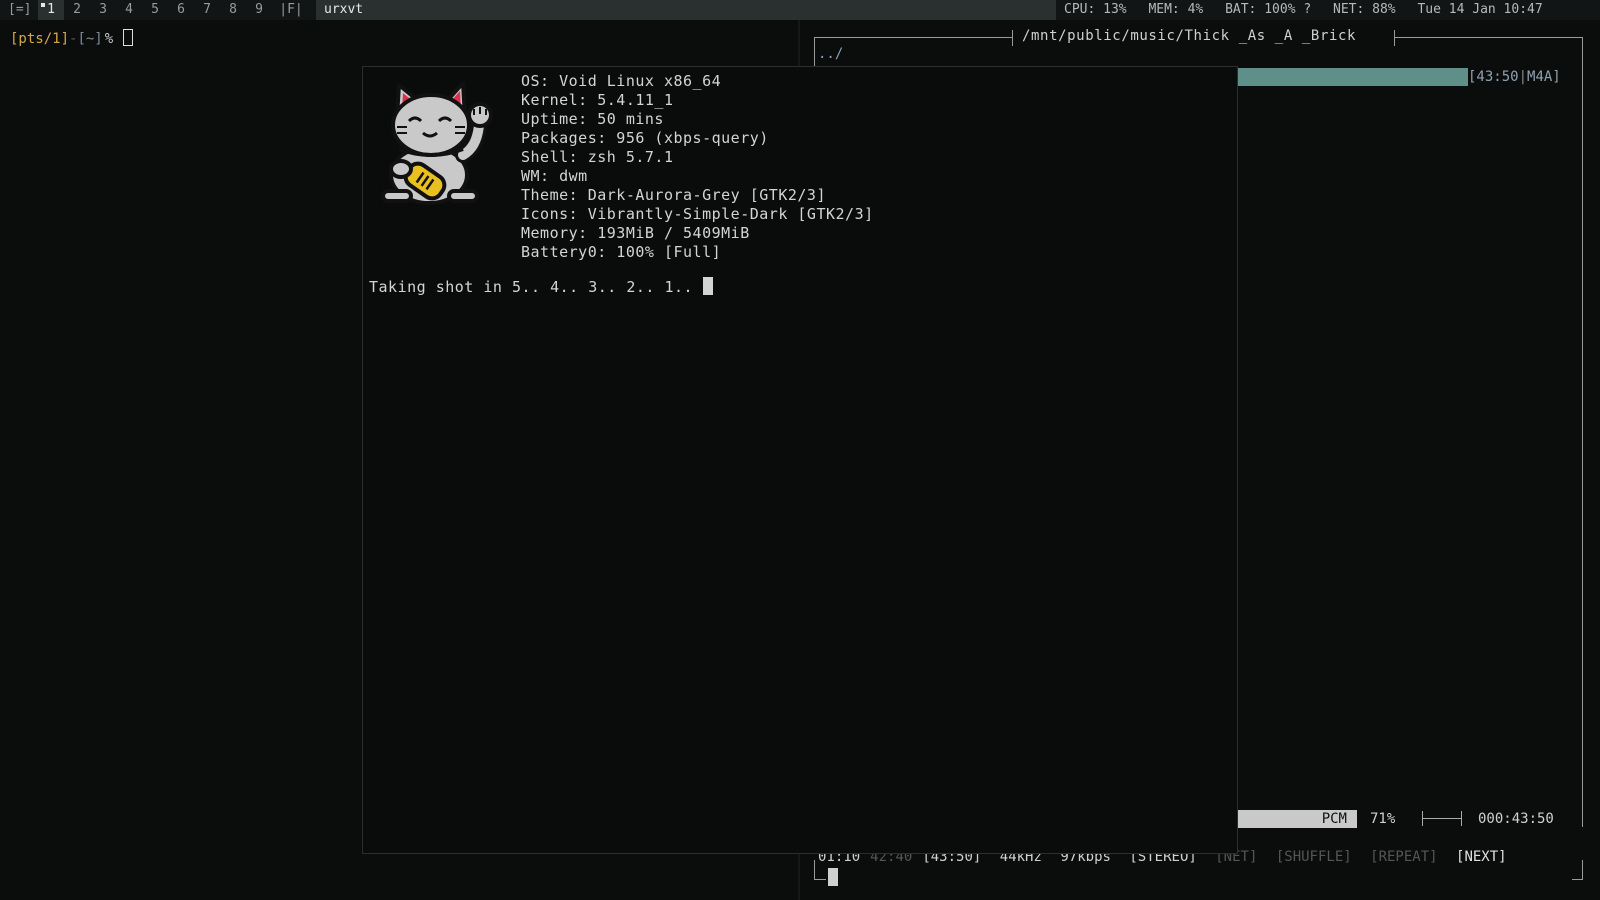  Describe the element at coordinates (77, 10) in the screenshot. I see `tag-2: 2` at that location.